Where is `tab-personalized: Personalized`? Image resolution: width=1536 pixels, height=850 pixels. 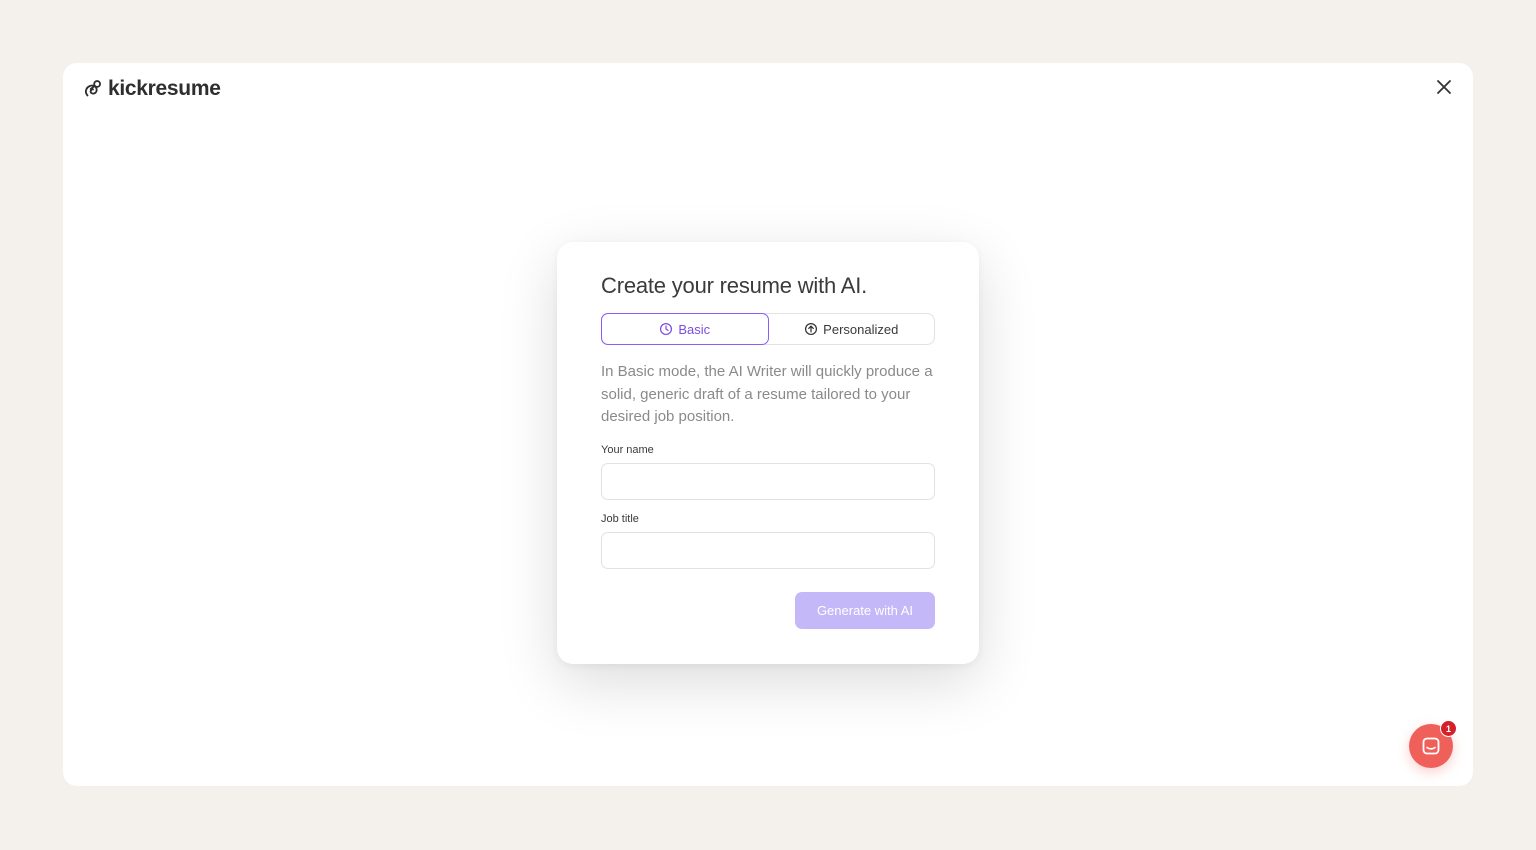 tab-personalized: Personalized is located at coordinates (852, 329).